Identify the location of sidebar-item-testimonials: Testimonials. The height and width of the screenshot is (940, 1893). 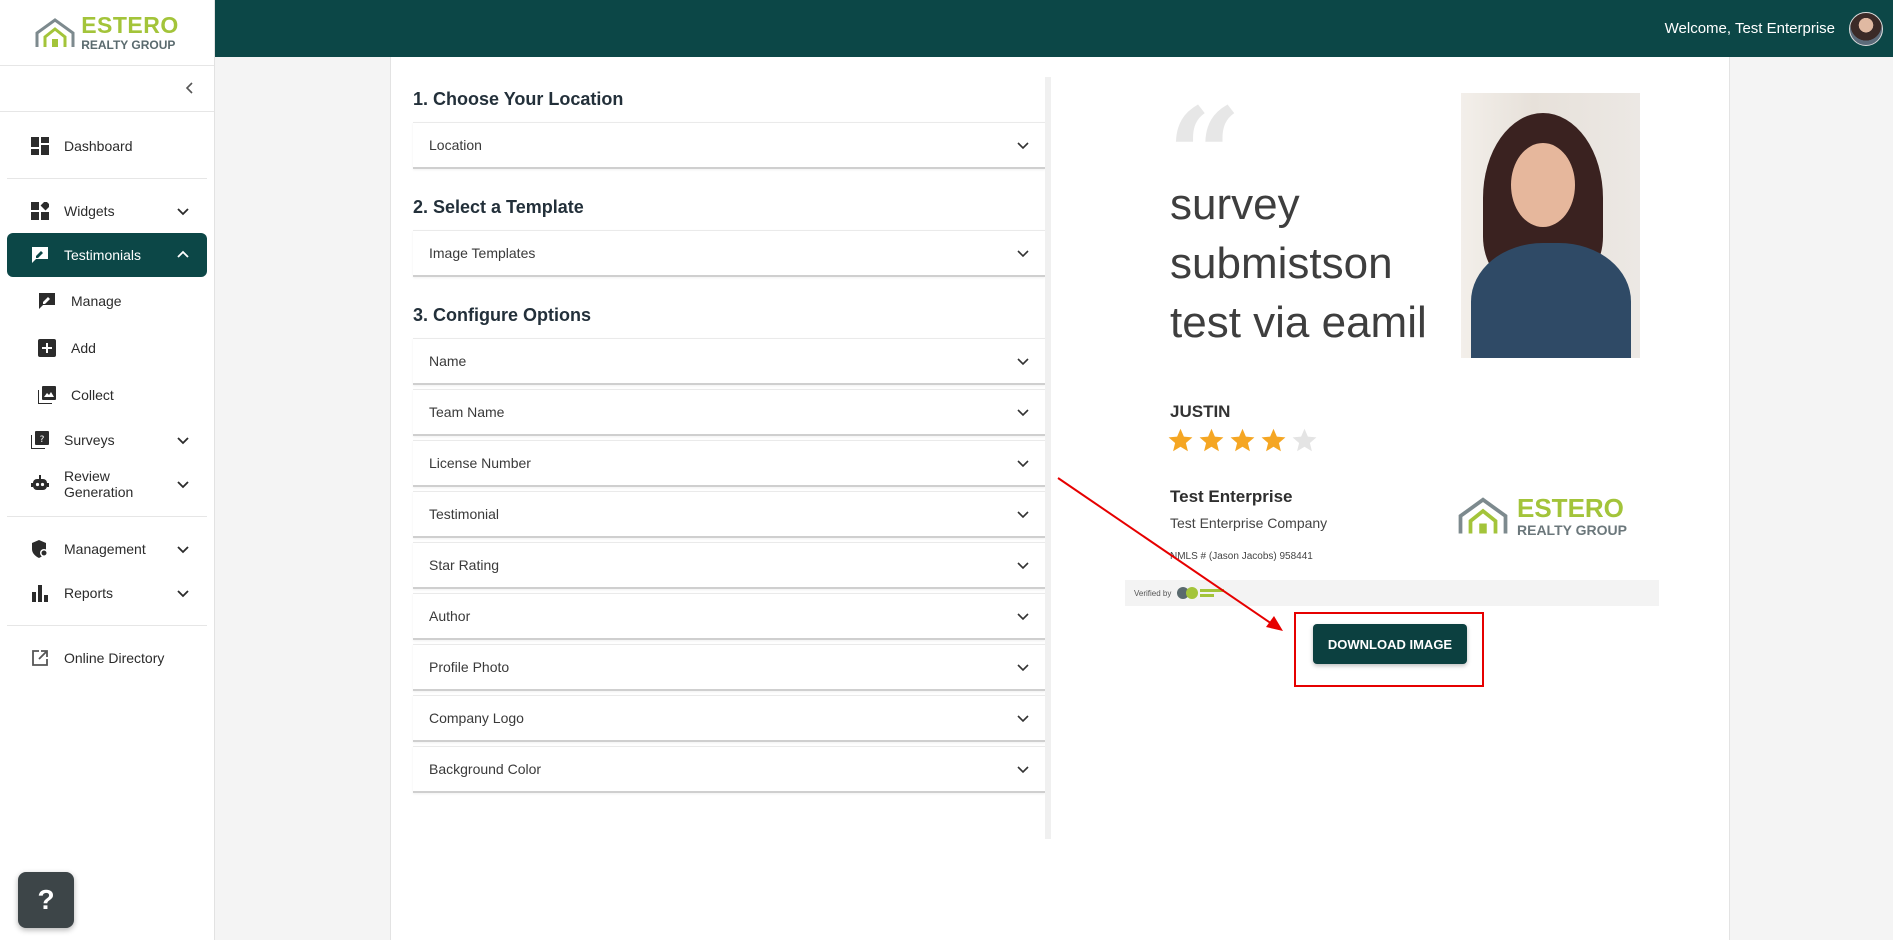
(107, 255).